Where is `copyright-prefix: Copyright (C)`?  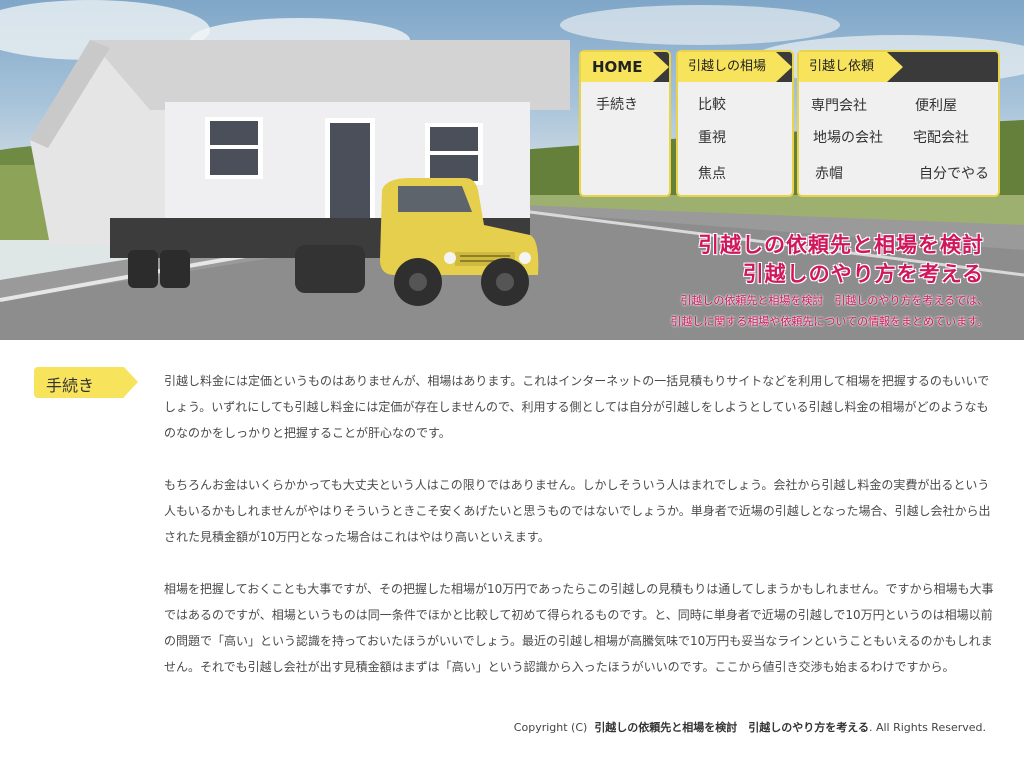
copyright-prefix: Copyright (C) is located at coordinates (550, 727).